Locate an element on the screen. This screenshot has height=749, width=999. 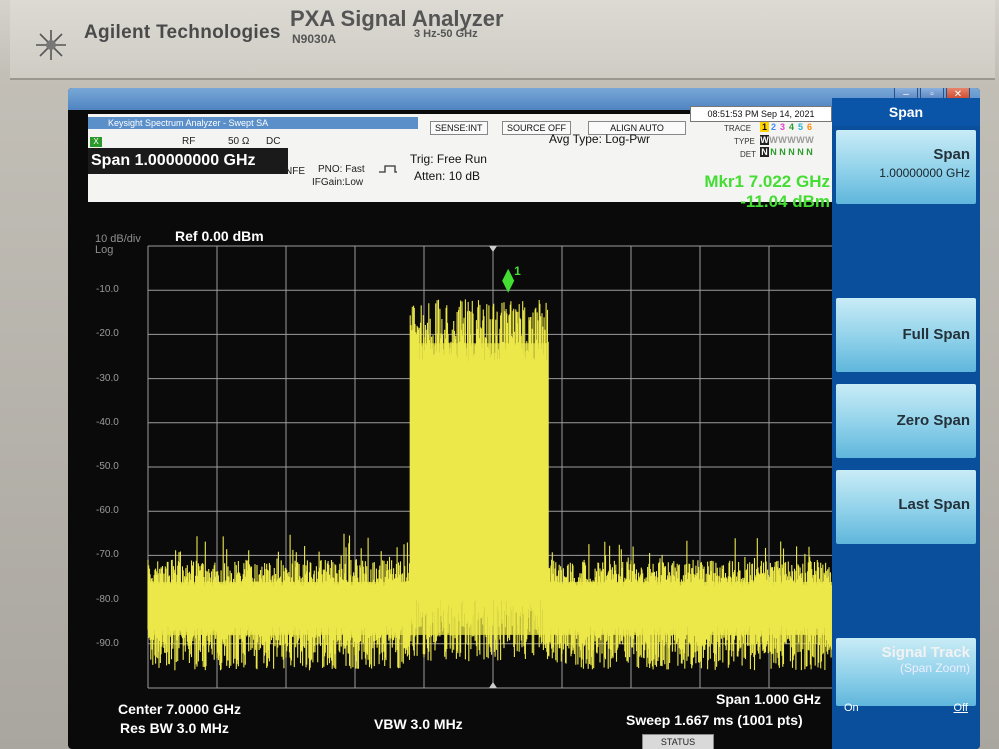
marker-1-diamond is located at coordinates (508, 280).